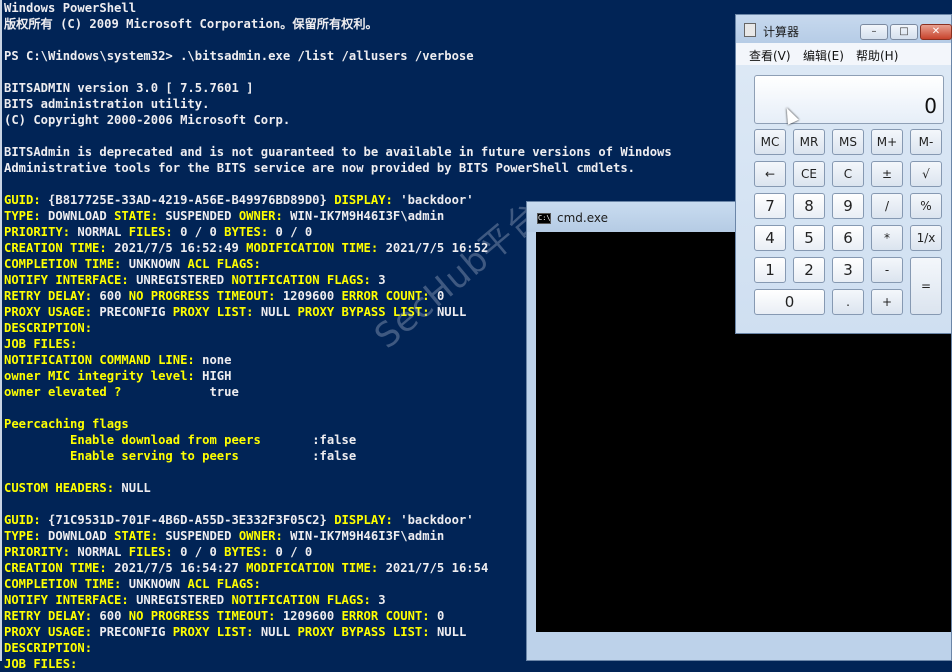  Describe the element at coordinates (926, 174) in the screenshot. I see `key-sqrt-button: √` at that location.